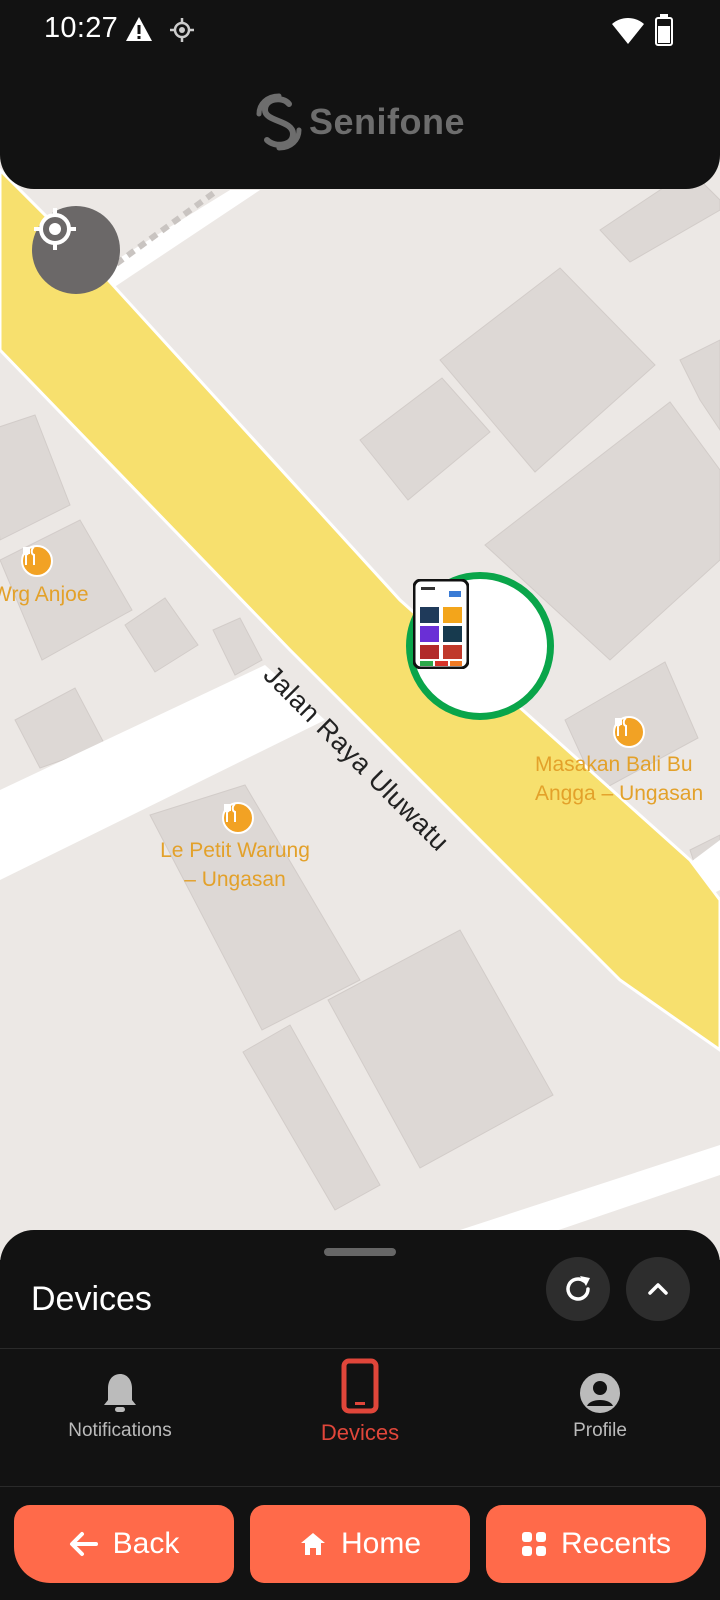 This screenshot has height=1600, width=720. I want to click on brand-name: Senifone, so click(387, 121).